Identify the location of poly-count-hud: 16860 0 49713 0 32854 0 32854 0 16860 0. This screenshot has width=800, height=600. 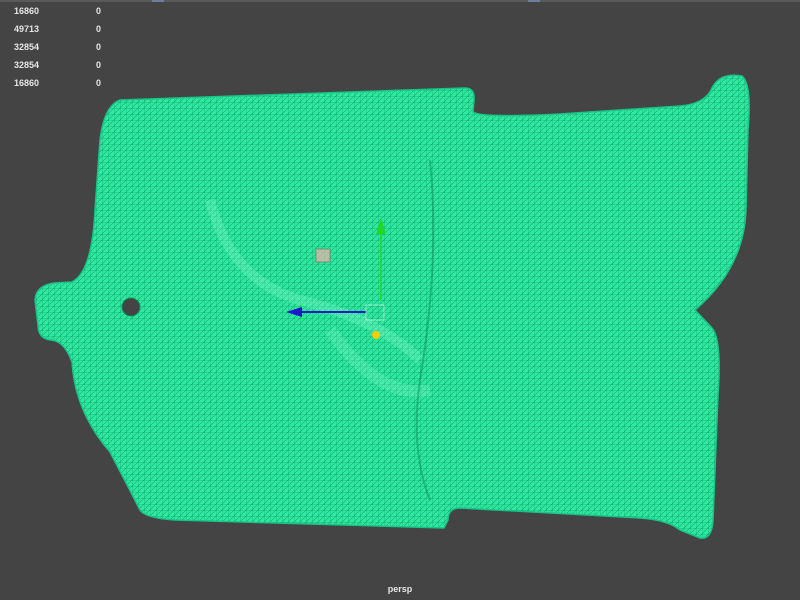
(65, 47).